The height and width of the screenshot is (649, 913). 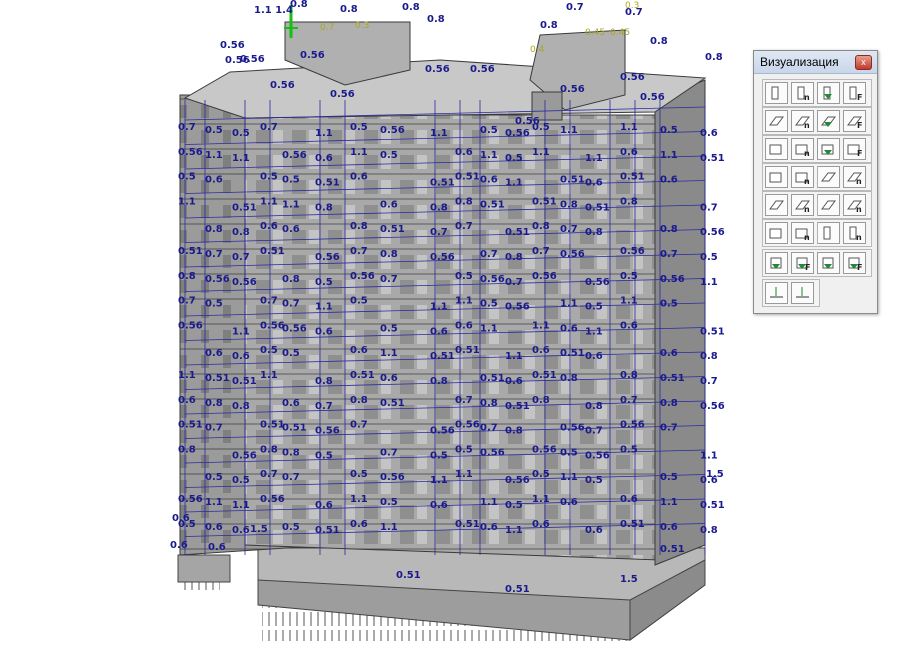 I want to click on beam-button, so click(x=828, y=177).